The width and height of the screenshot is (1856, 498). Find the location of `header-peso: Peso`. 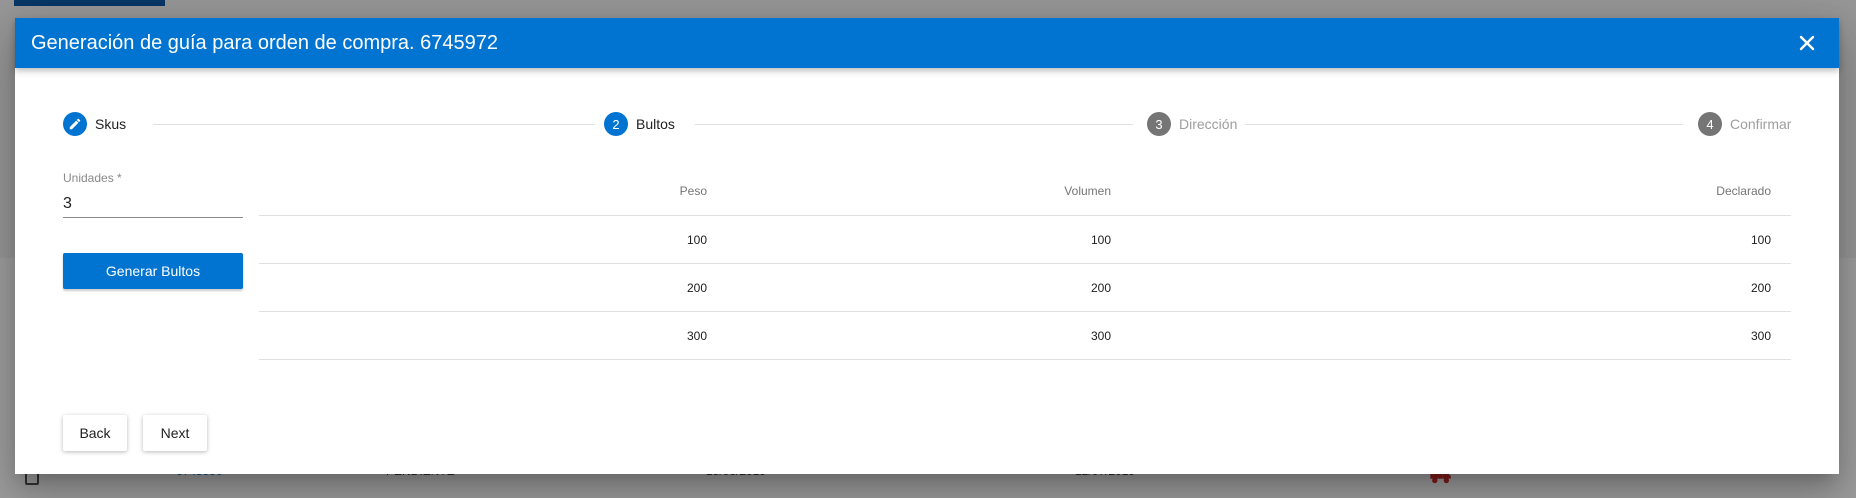

header-peso: Peso is located at coordinates (693, 190).